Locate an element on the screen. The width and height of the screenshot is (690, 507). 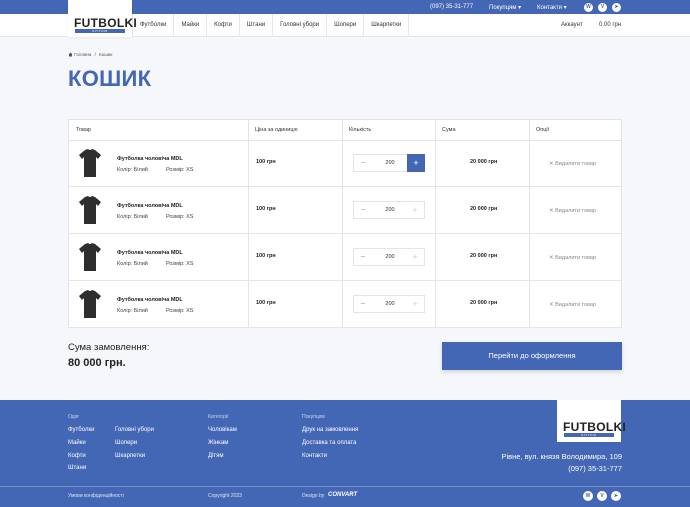
account-link: Аккаунт is located at coordinates (572, 25).